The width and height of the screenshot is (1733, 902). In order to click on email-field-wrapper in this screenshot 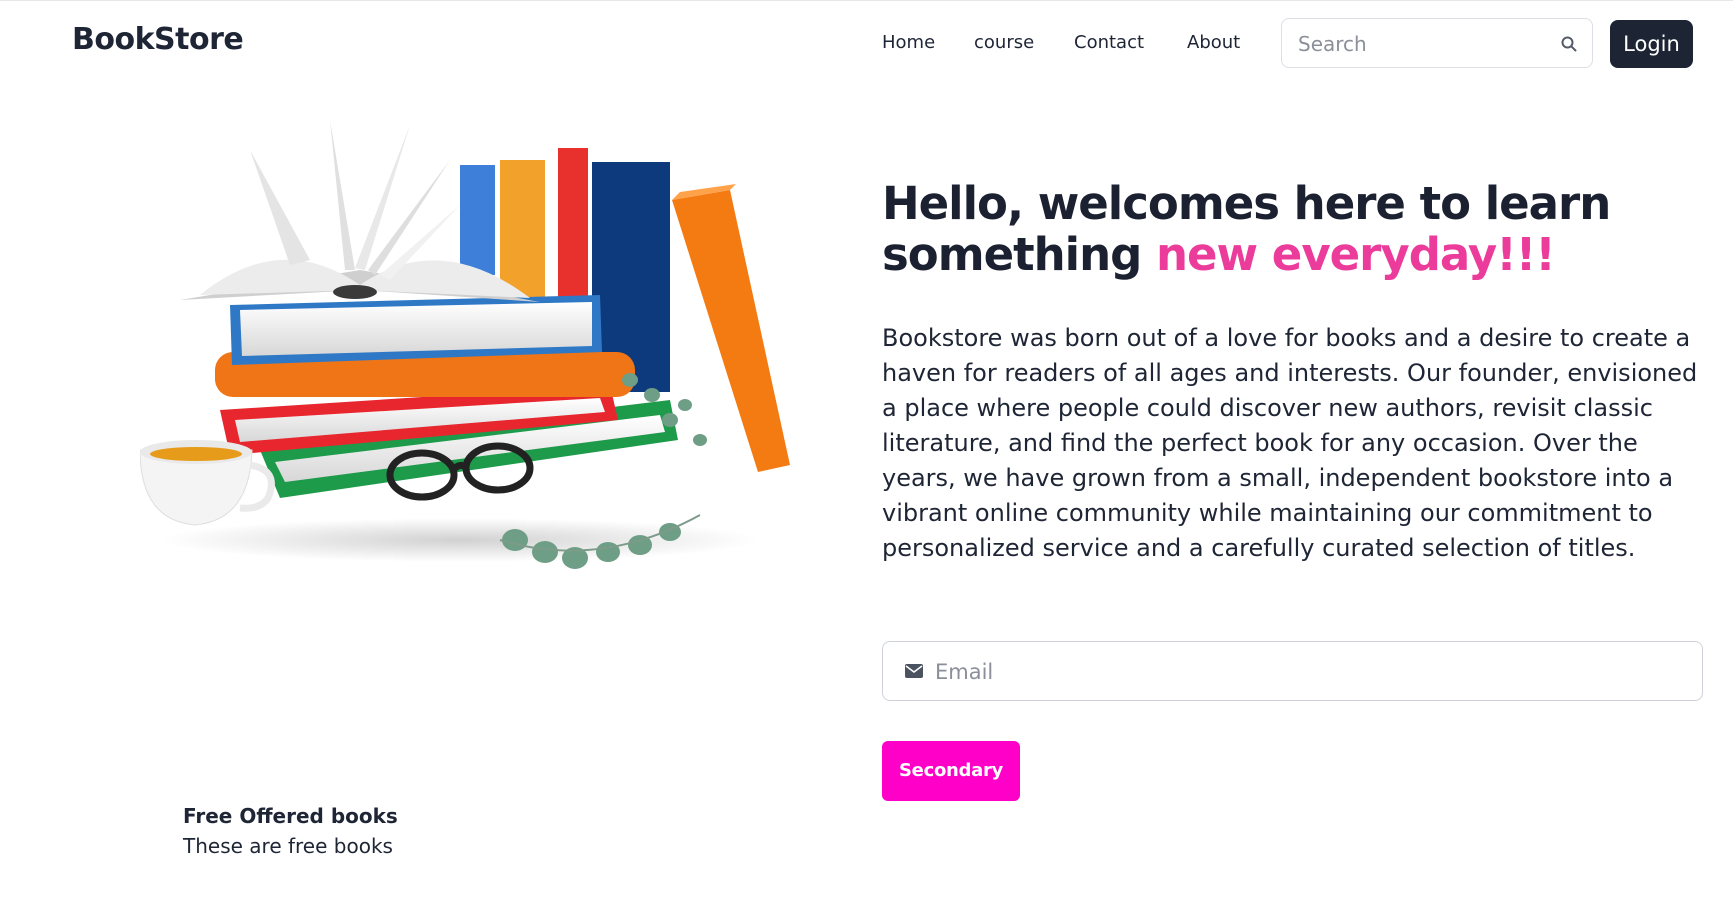, I will do `click(1292, 671)`.